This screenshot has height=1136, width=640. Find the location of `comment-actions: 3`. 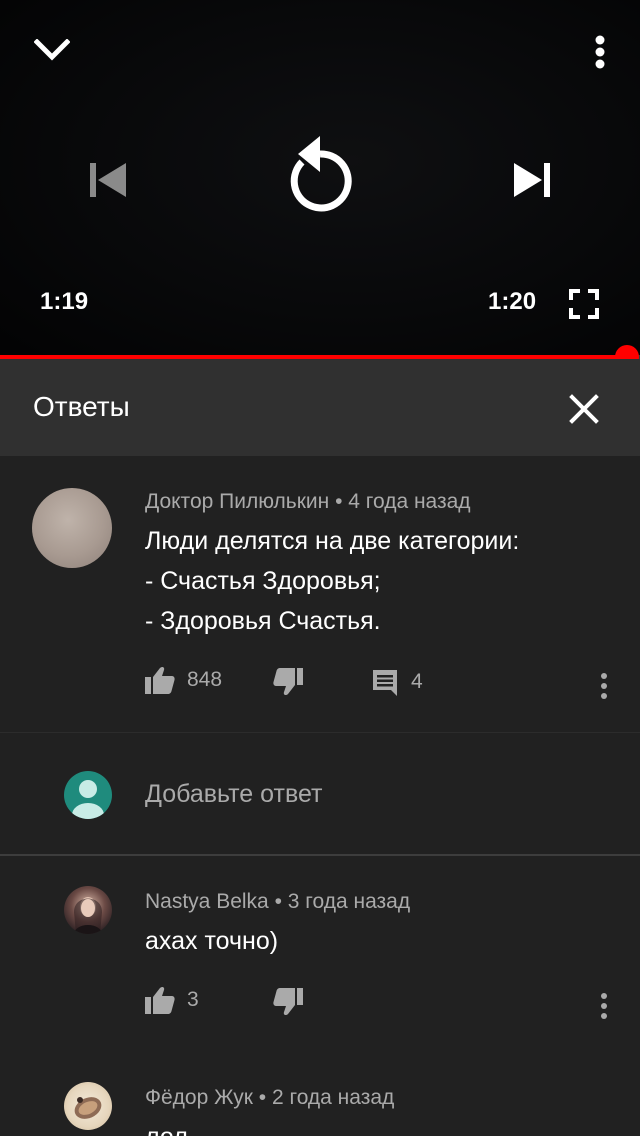

comment-actions: 3 is located at coordinates (380, 1006).